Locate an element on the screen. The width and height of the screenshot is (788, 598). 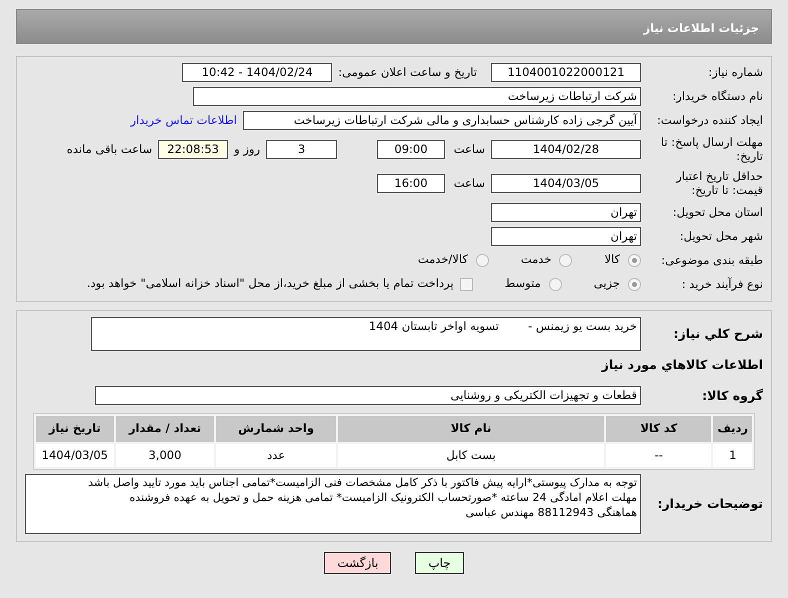
announce-date-field: 1404/02/24 - 10:42 is located at coordinates (257, 72).